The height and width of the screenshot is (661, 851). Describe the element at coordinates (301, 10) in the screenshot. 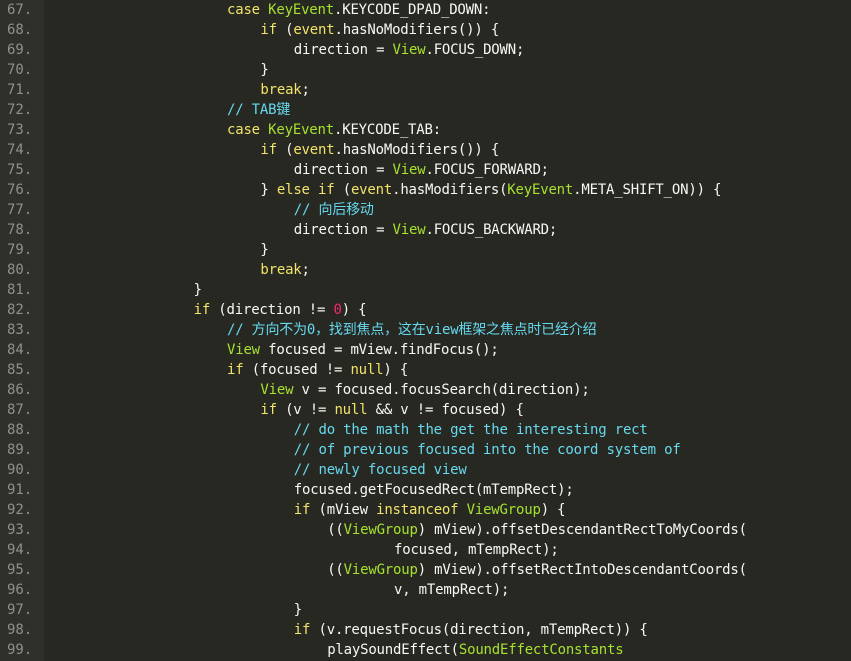

I see `code-token: KeyEvent` at that location.